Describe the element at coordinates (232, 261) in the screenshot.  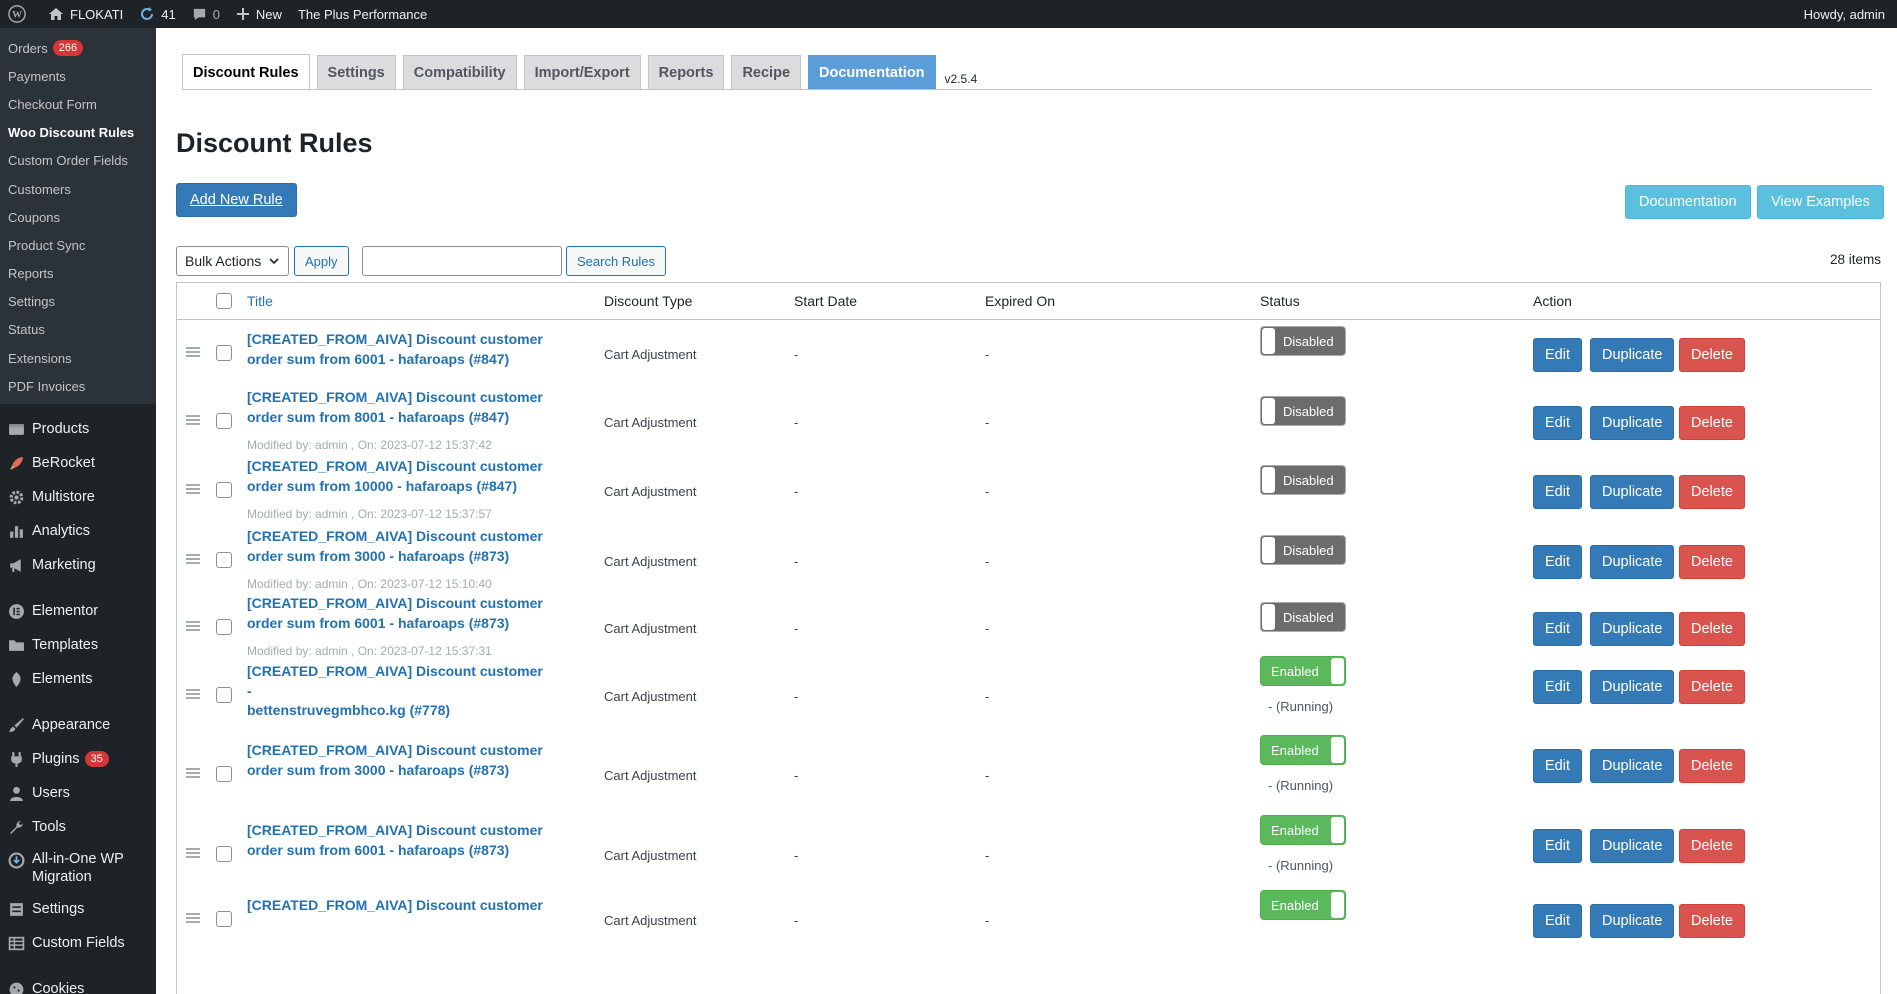
I see `bulk-actions-select: Bulk Actions` at that location.